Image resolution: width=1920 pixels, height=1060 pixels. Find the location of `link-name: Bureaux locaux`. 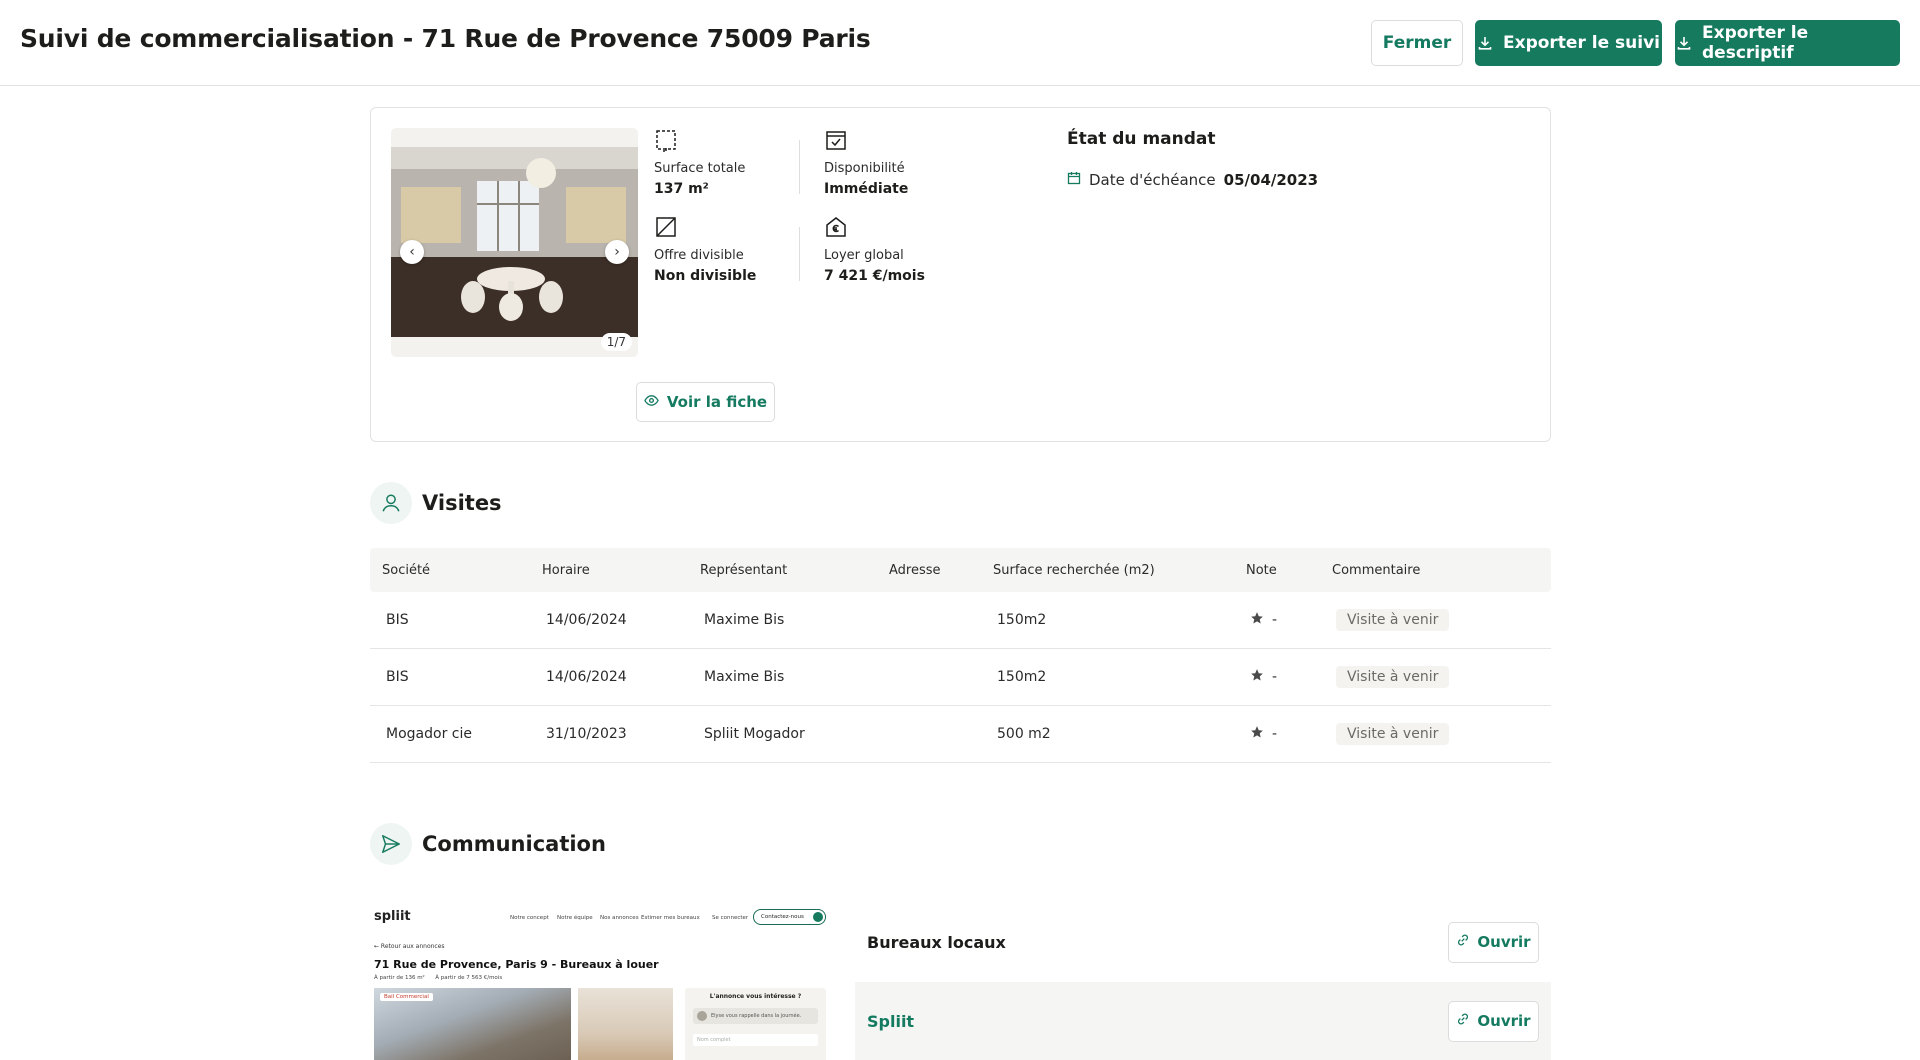

link-name: Bureaux locaux is located at coordinates (936, 942).